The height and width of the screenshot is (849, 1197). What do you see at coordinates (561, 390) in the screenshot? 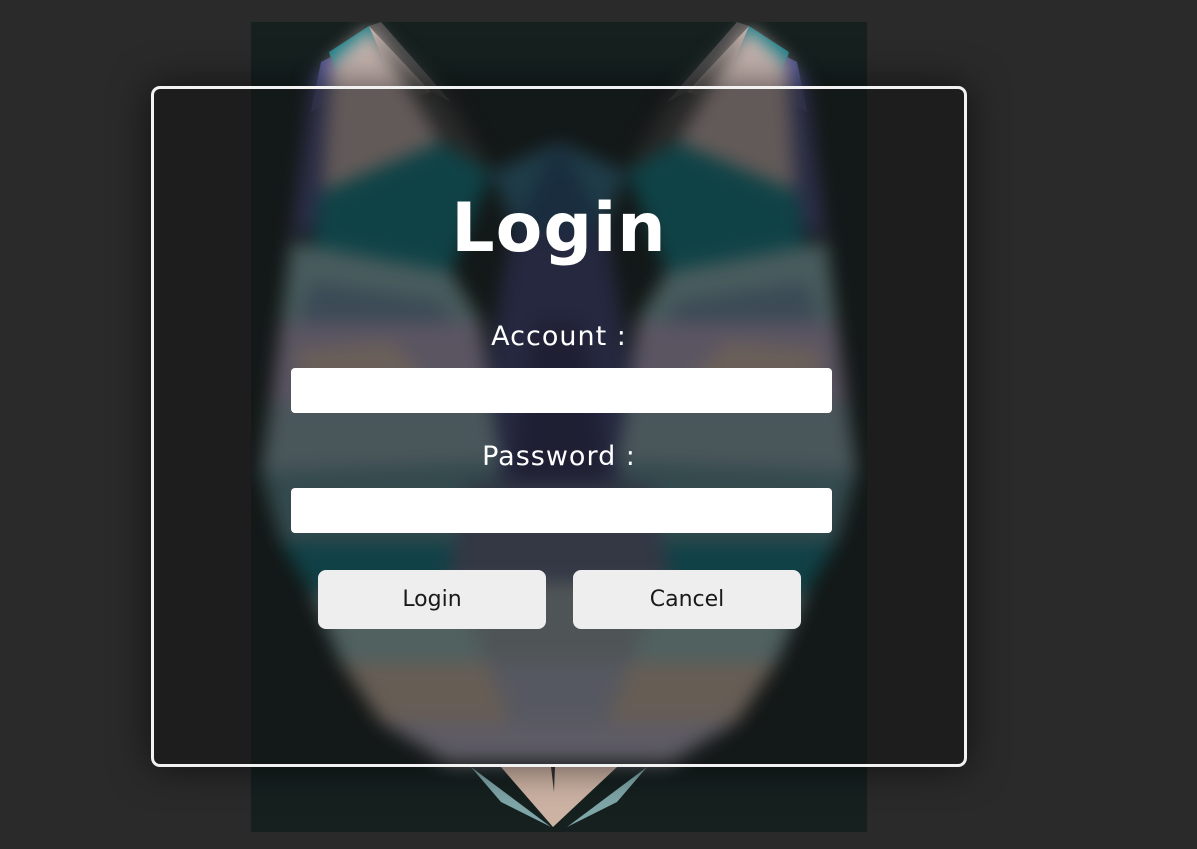
I see `account-input` at bounding box center [561, 390].